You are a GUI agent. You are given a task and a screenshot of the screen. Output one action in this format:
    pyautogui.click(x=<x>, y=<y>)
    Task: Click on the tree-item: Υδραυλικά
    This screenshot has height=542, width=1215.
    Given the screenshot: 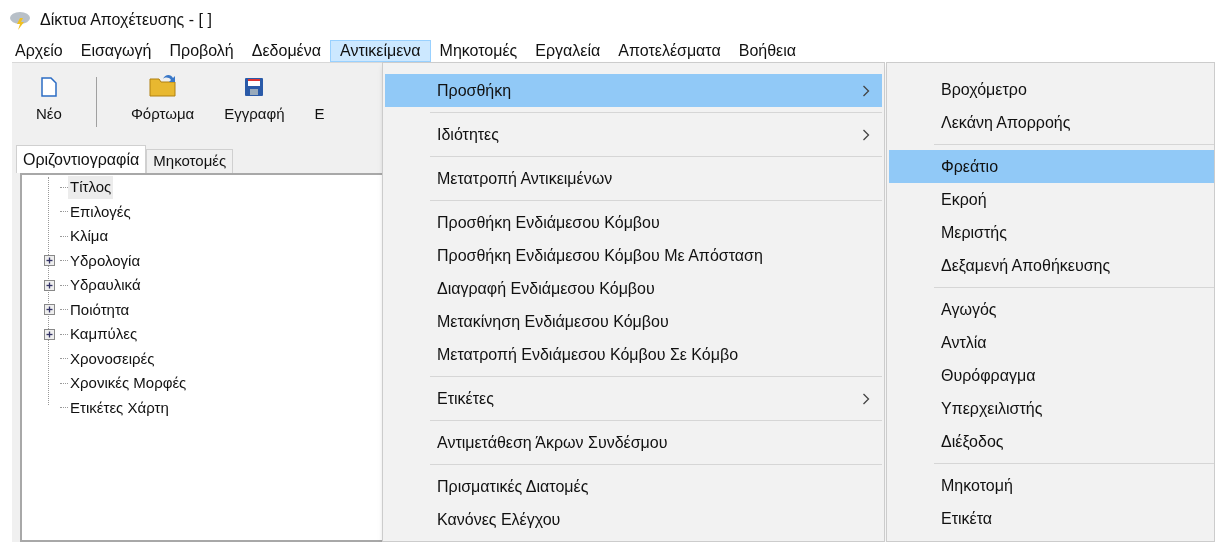 What is the action you would take?
    pyautogui.click(x=105, y=285)
    